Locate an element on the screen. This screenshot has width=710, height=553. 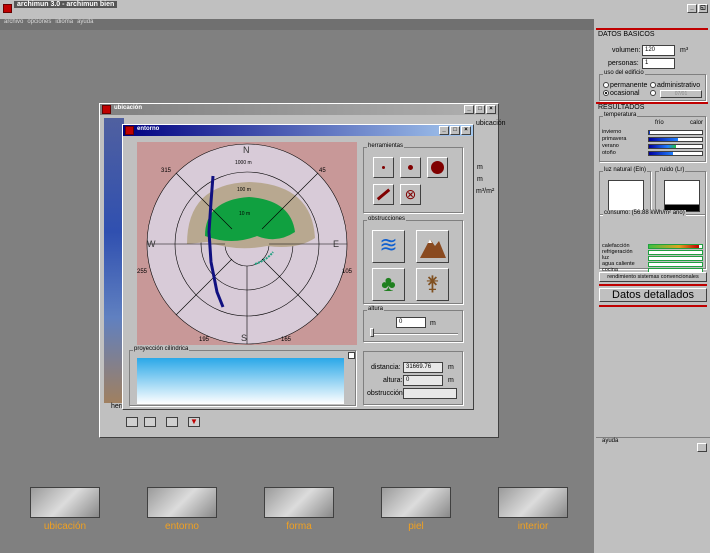
proyeccion-checkbox is located at coordinates (351, 355).